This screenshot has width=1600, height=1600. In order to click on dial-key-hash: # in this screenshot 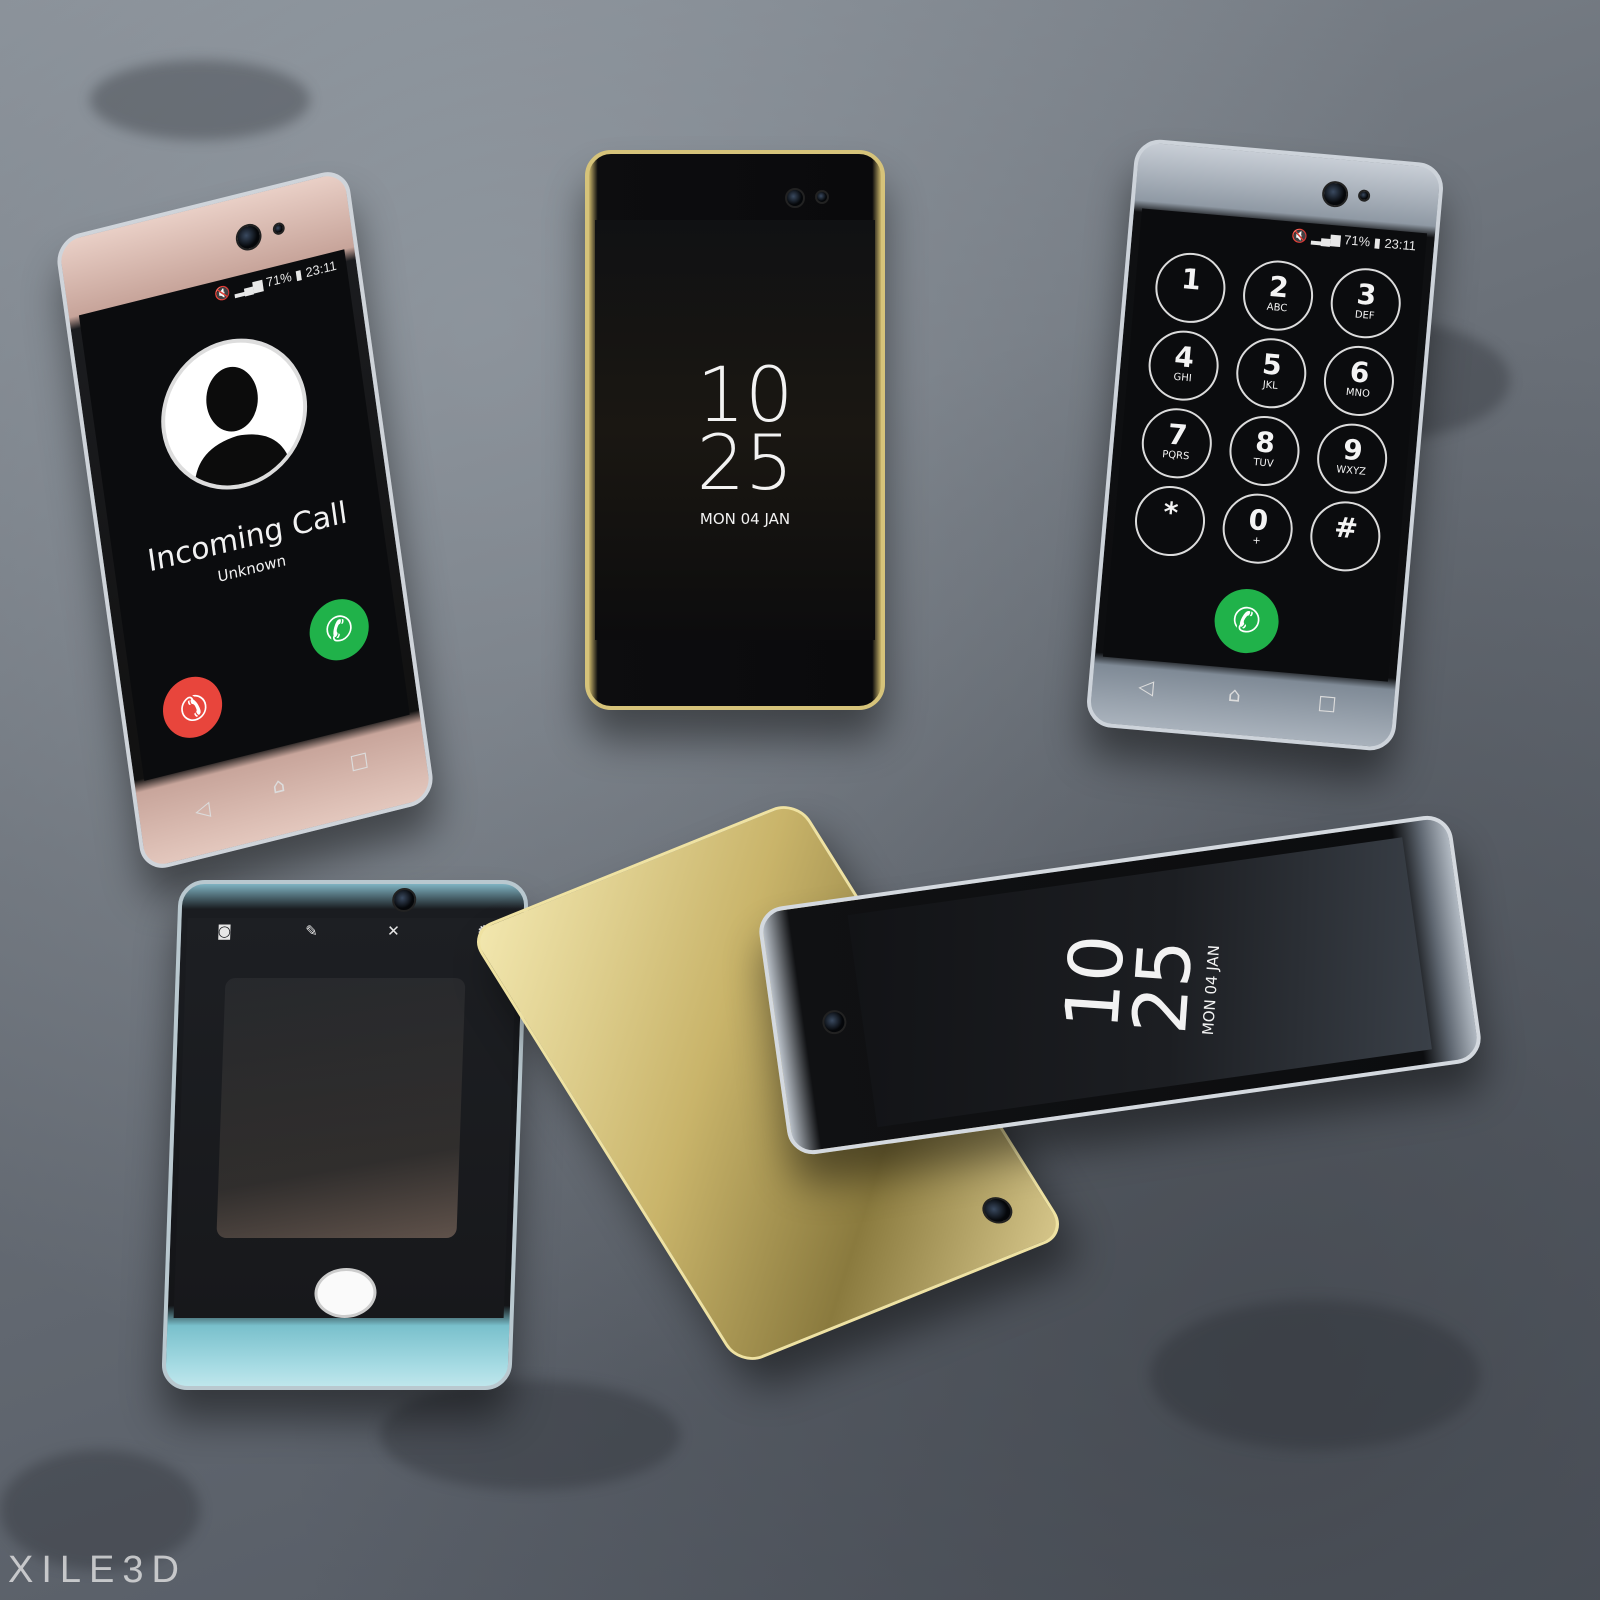, I will do `click(1345, 536)`.